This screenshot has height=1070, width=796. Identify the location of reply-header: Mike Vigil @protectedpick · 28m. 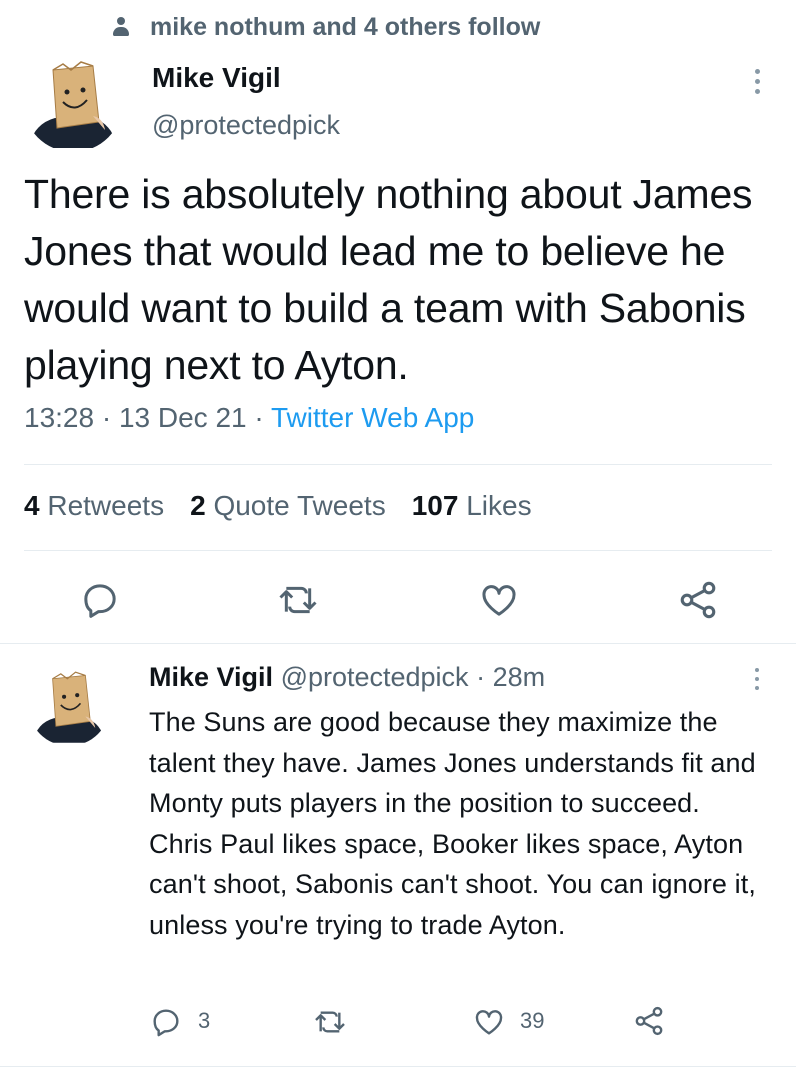
(347, 677).